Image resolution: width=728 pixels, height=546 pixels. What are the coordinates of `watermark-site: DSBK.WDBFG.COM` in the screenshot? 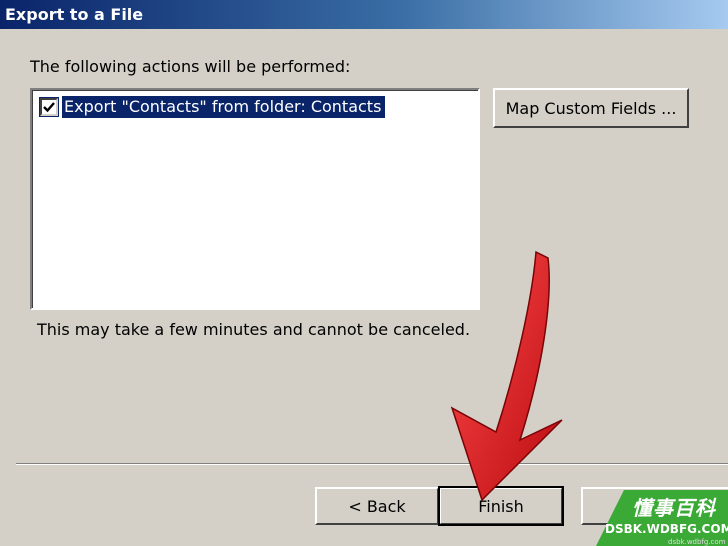 It's located at (666, 529).